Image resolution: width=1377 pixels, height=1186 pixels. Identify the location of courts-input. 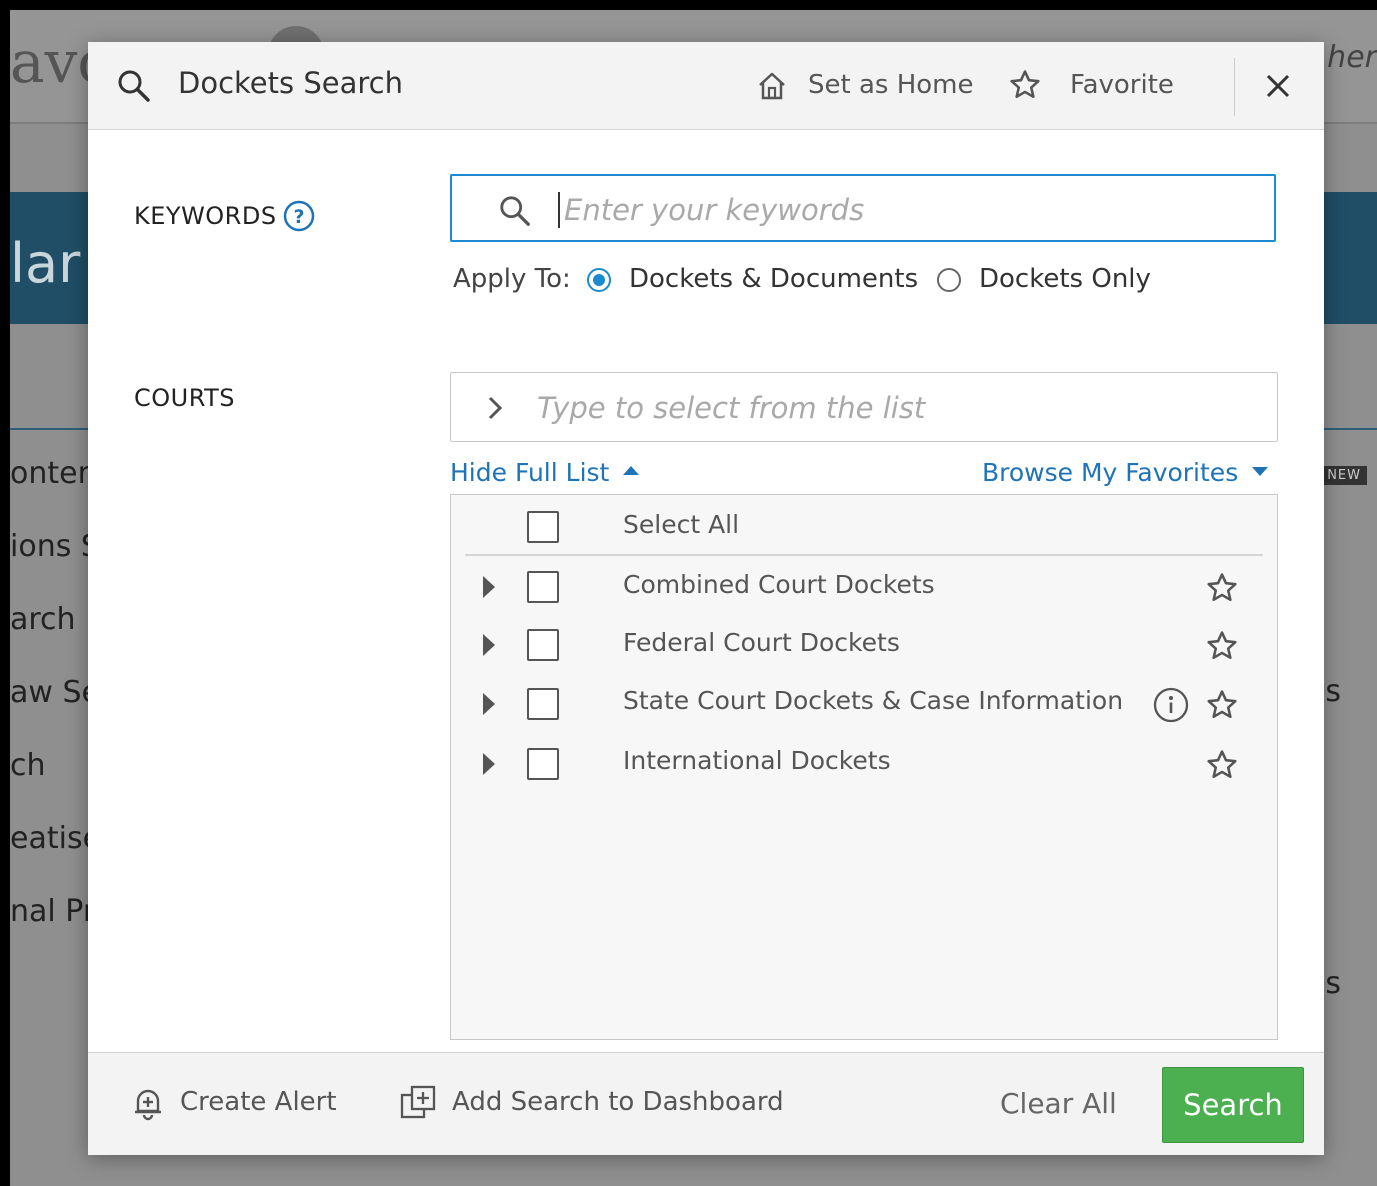
(887, 408).